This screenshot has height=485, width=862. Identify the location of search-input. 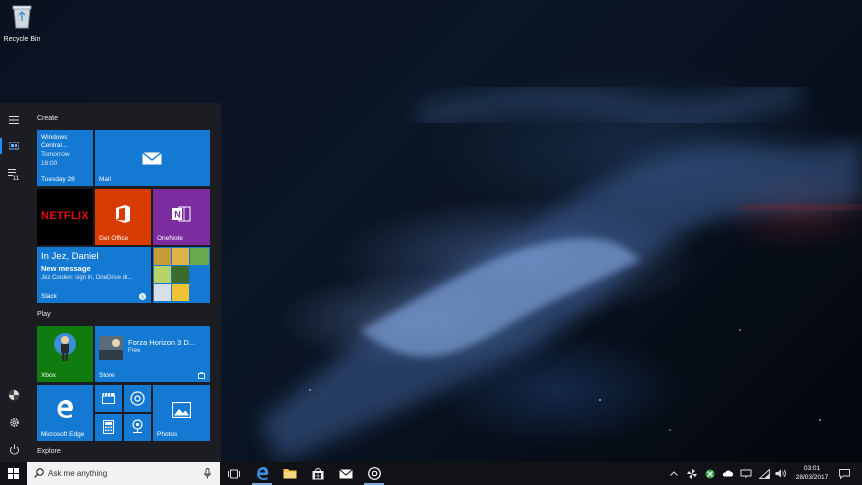
(123, 473).